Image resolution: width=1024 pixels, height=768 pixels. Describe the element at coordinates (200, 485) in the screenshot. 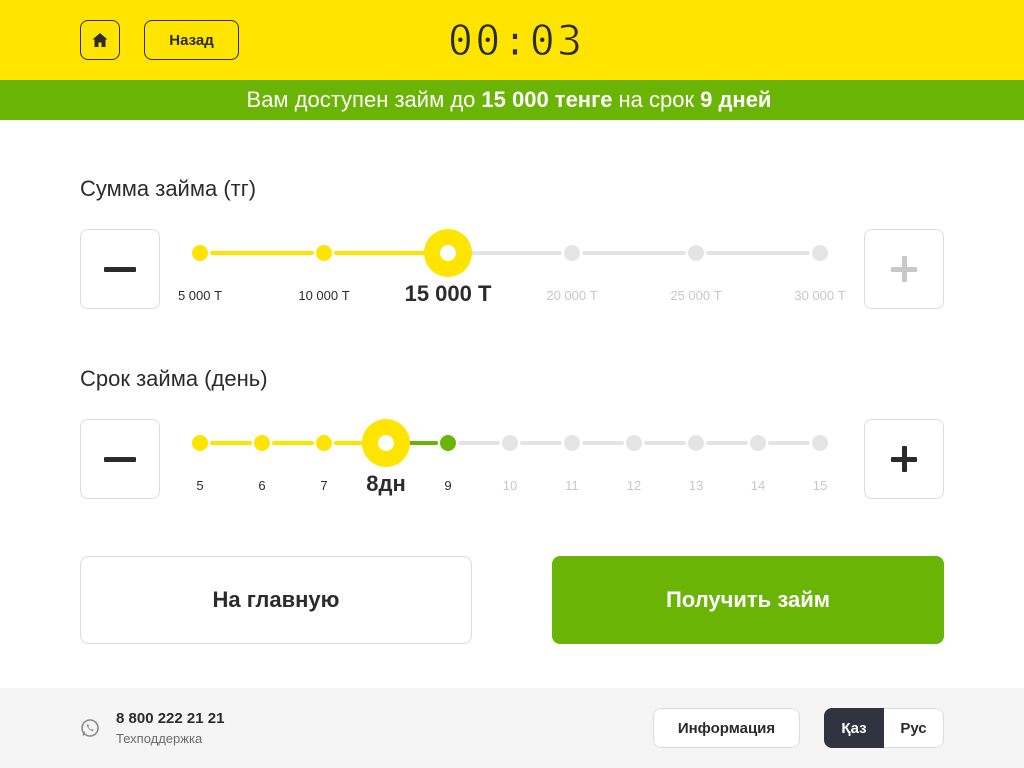

I see `term-tick-label: 5` at that location.